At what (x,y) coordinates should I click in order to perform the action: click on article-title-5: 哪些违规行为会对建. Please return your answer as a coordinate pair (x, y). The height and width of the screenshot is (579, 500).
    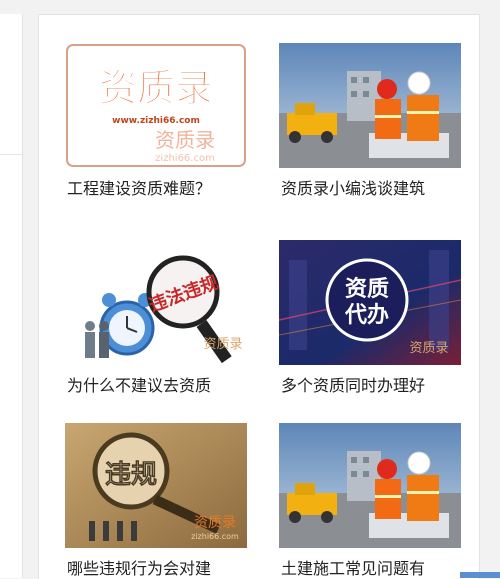
    Looking at the image, I should click on (158, 569).